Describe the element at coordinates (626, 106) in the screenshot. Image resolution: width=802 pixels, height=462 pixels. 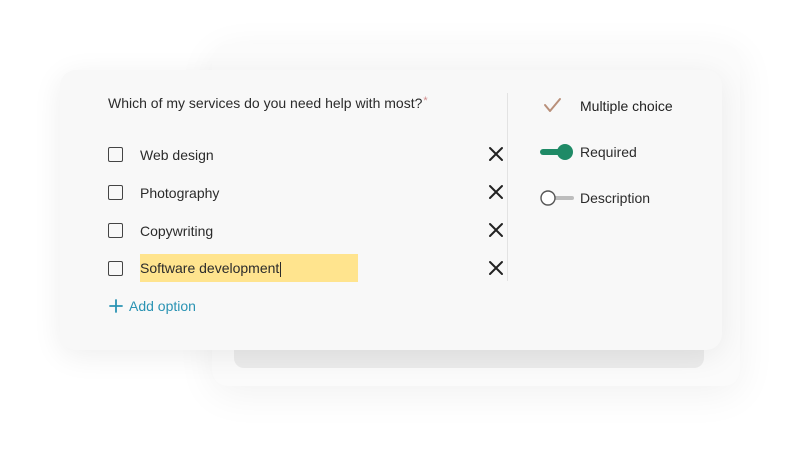
I see `setting-label: Multiple choice` at that location.